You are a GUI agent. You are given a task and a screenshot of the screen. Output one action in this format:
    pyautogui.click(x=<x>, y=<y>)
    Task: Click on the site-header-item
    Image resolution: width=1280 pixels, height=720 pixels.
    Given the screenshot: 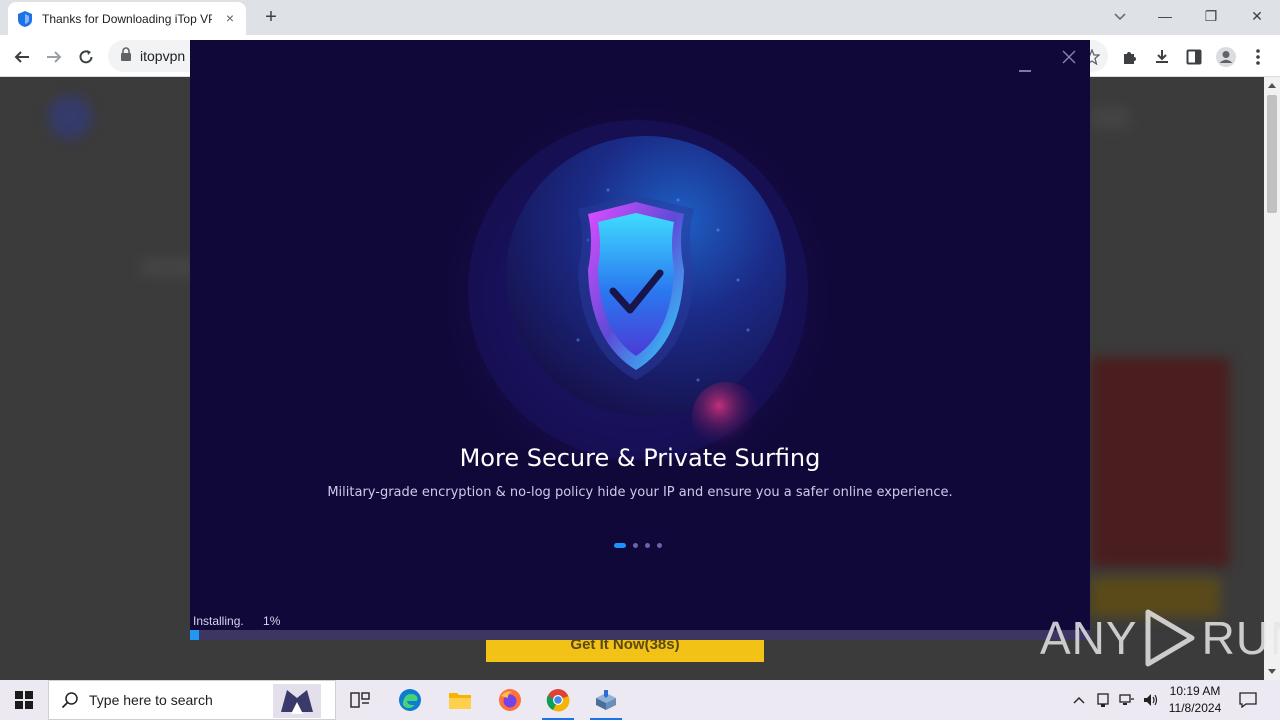 What is the action you would take?
    pyautogui.click(x=1110, y=118)
    